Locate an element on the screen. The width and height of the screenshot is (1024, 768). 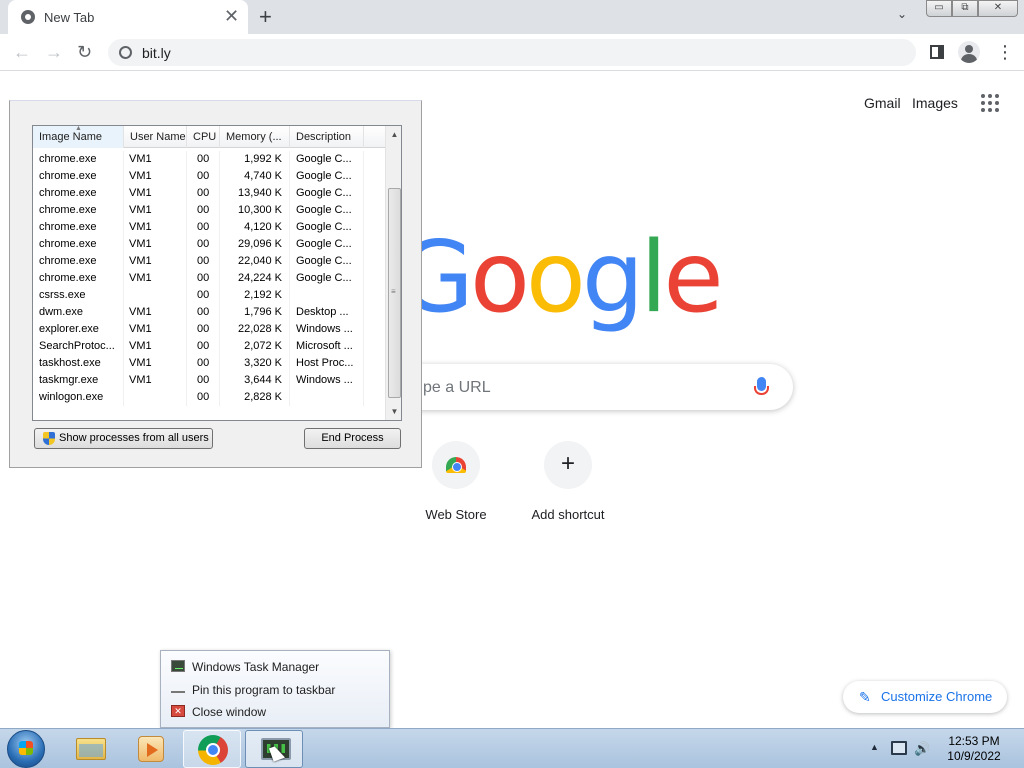
search-placeholder: pe a URL is located at coordinates (457, 387).